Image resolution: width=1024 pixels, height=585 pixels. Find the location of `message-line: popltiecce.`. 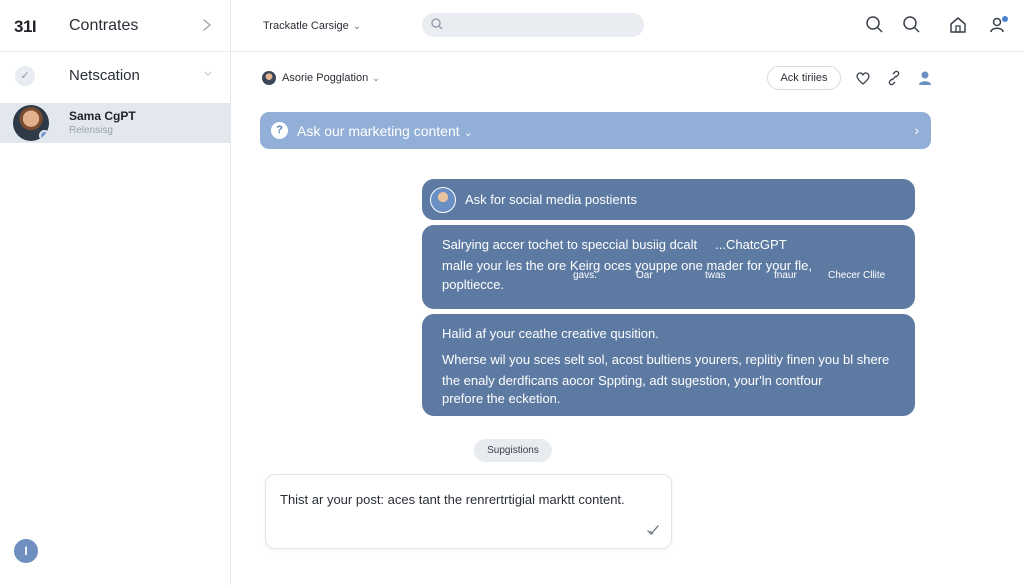

message-line: popltiecce. is located at coordinates (473, 284).